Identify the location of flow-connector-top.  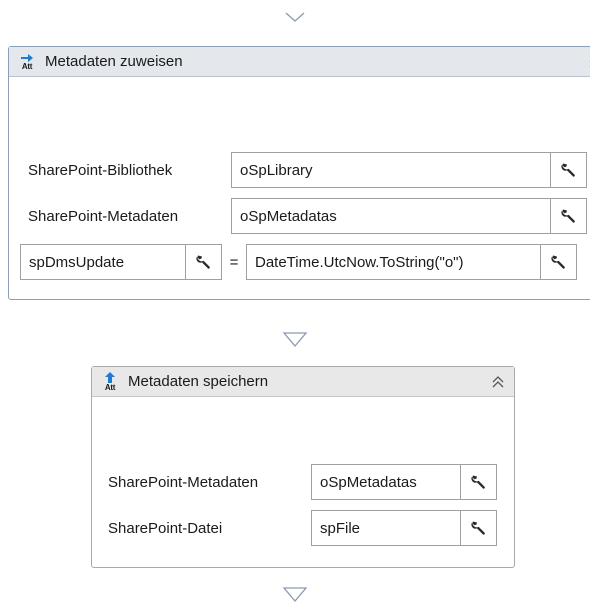
(295, 20).